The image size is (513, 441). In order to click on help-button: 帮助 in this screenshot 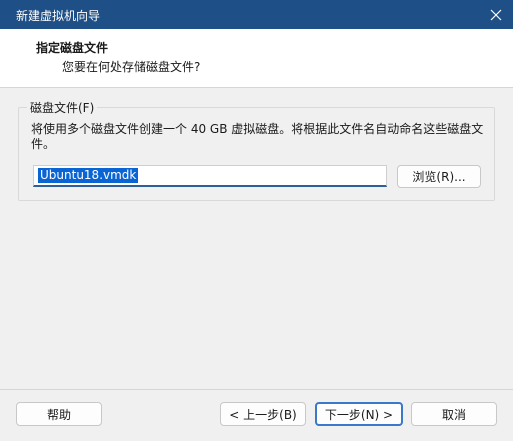, I will do `click(59, 414)`.